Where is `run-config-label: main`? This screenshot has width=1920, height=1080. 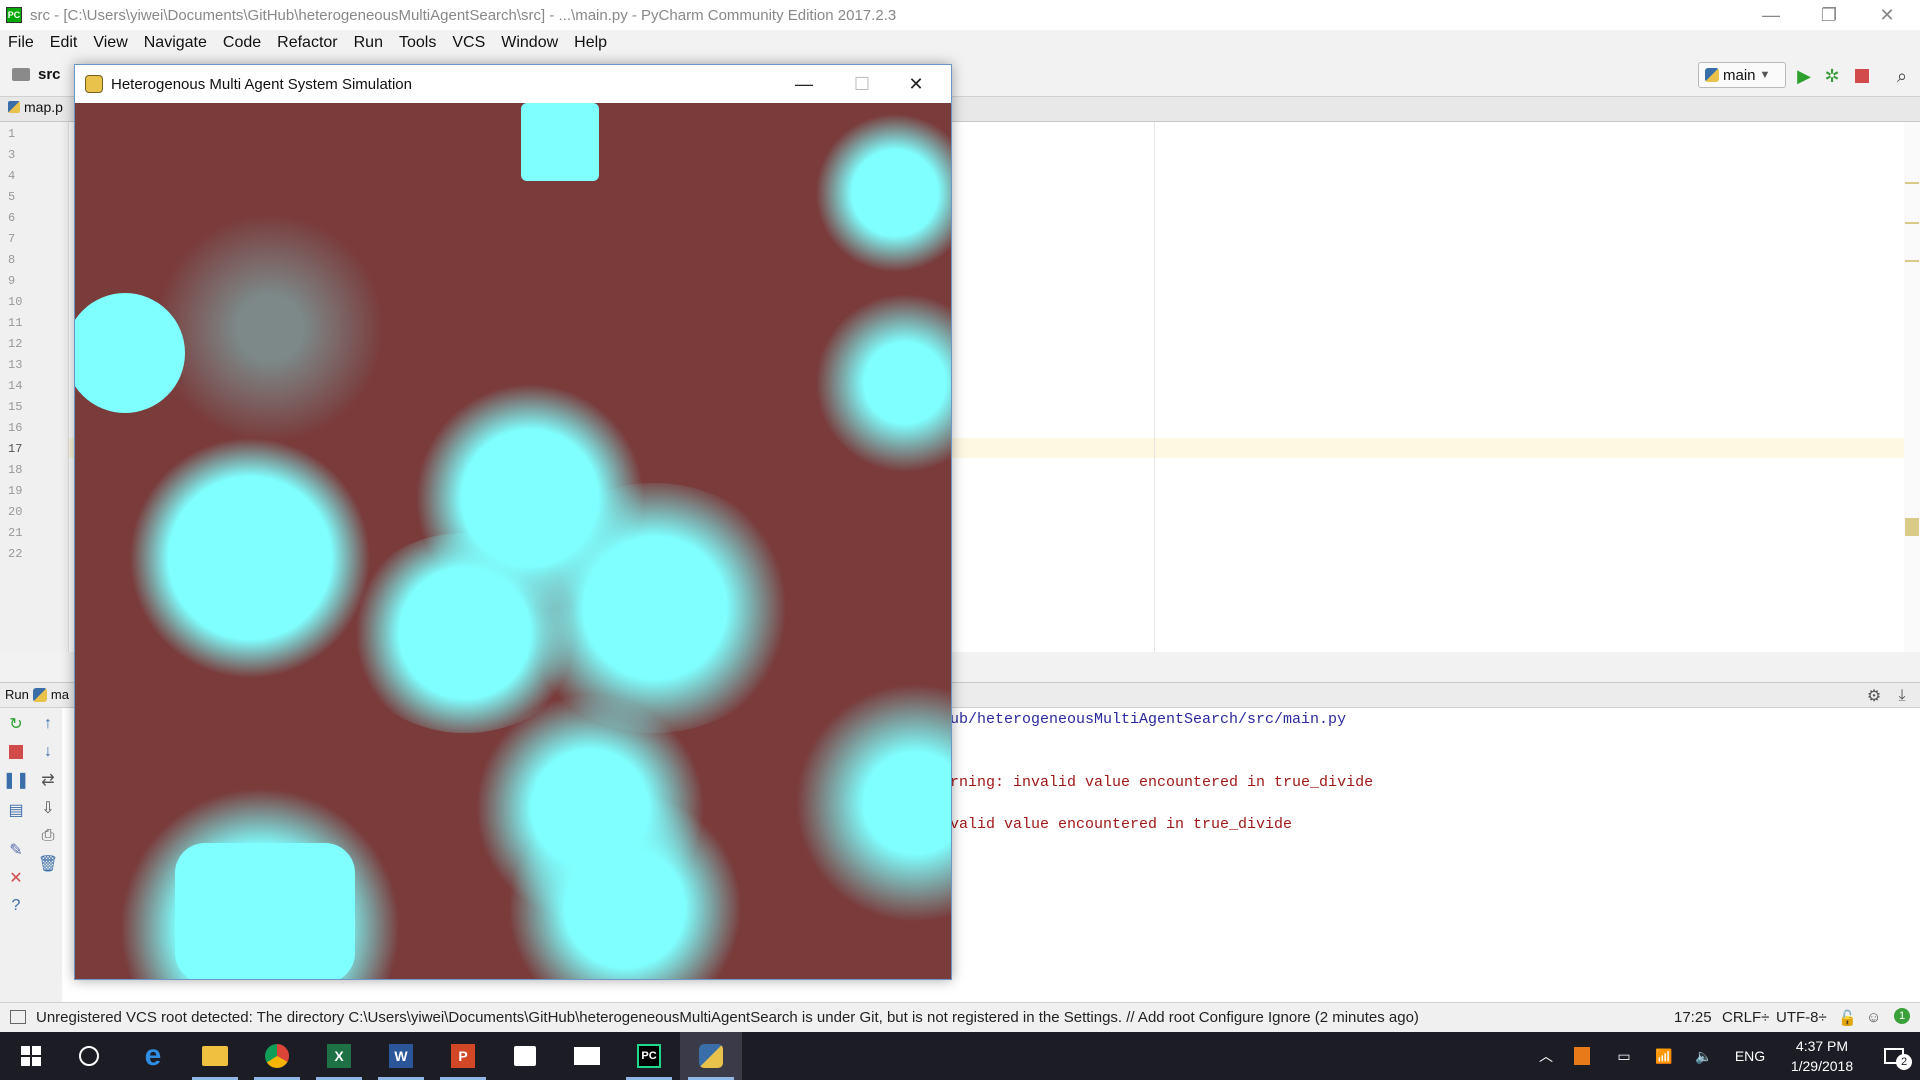
run-config-label: main is located at coordinates (1739, 75).